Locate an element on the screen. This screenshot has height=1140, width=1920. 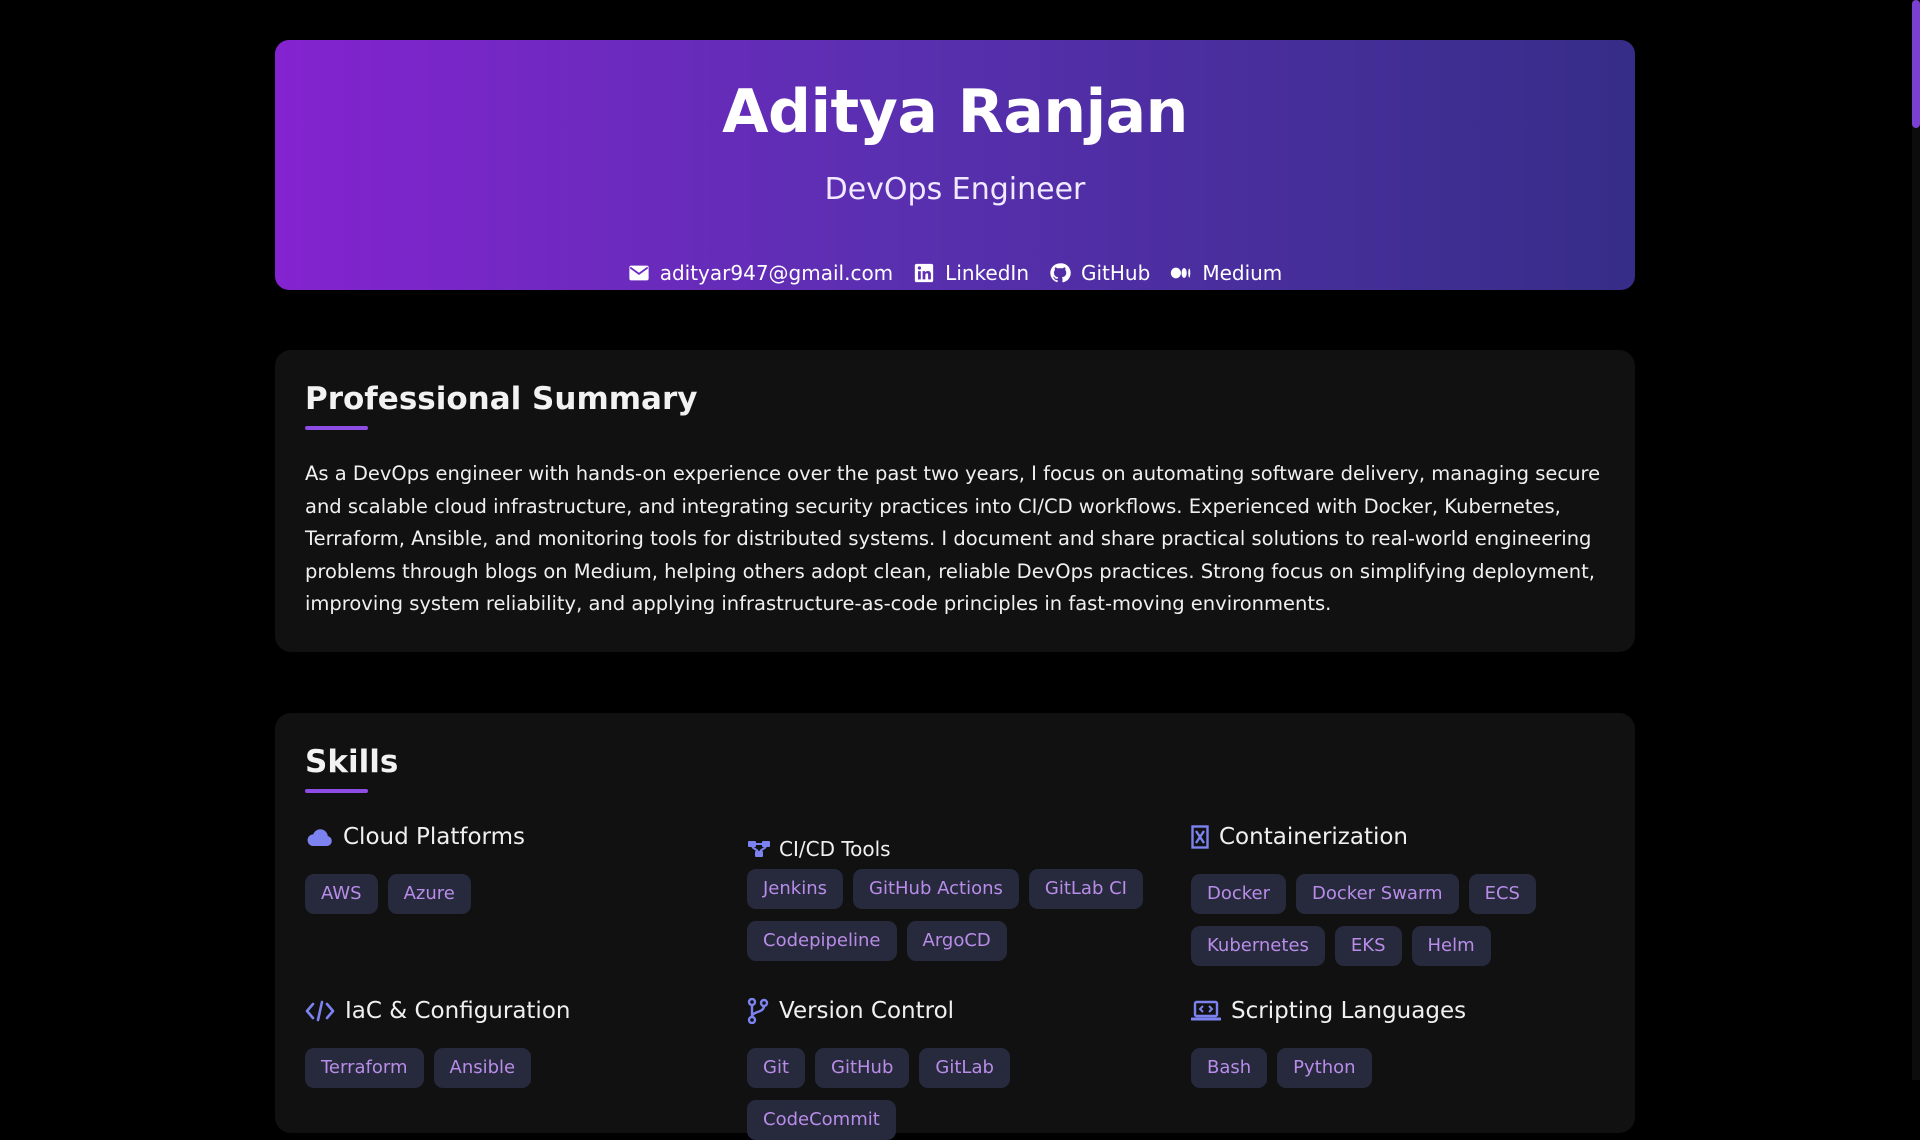
envelope-icon is located at coordinates (639, 273).